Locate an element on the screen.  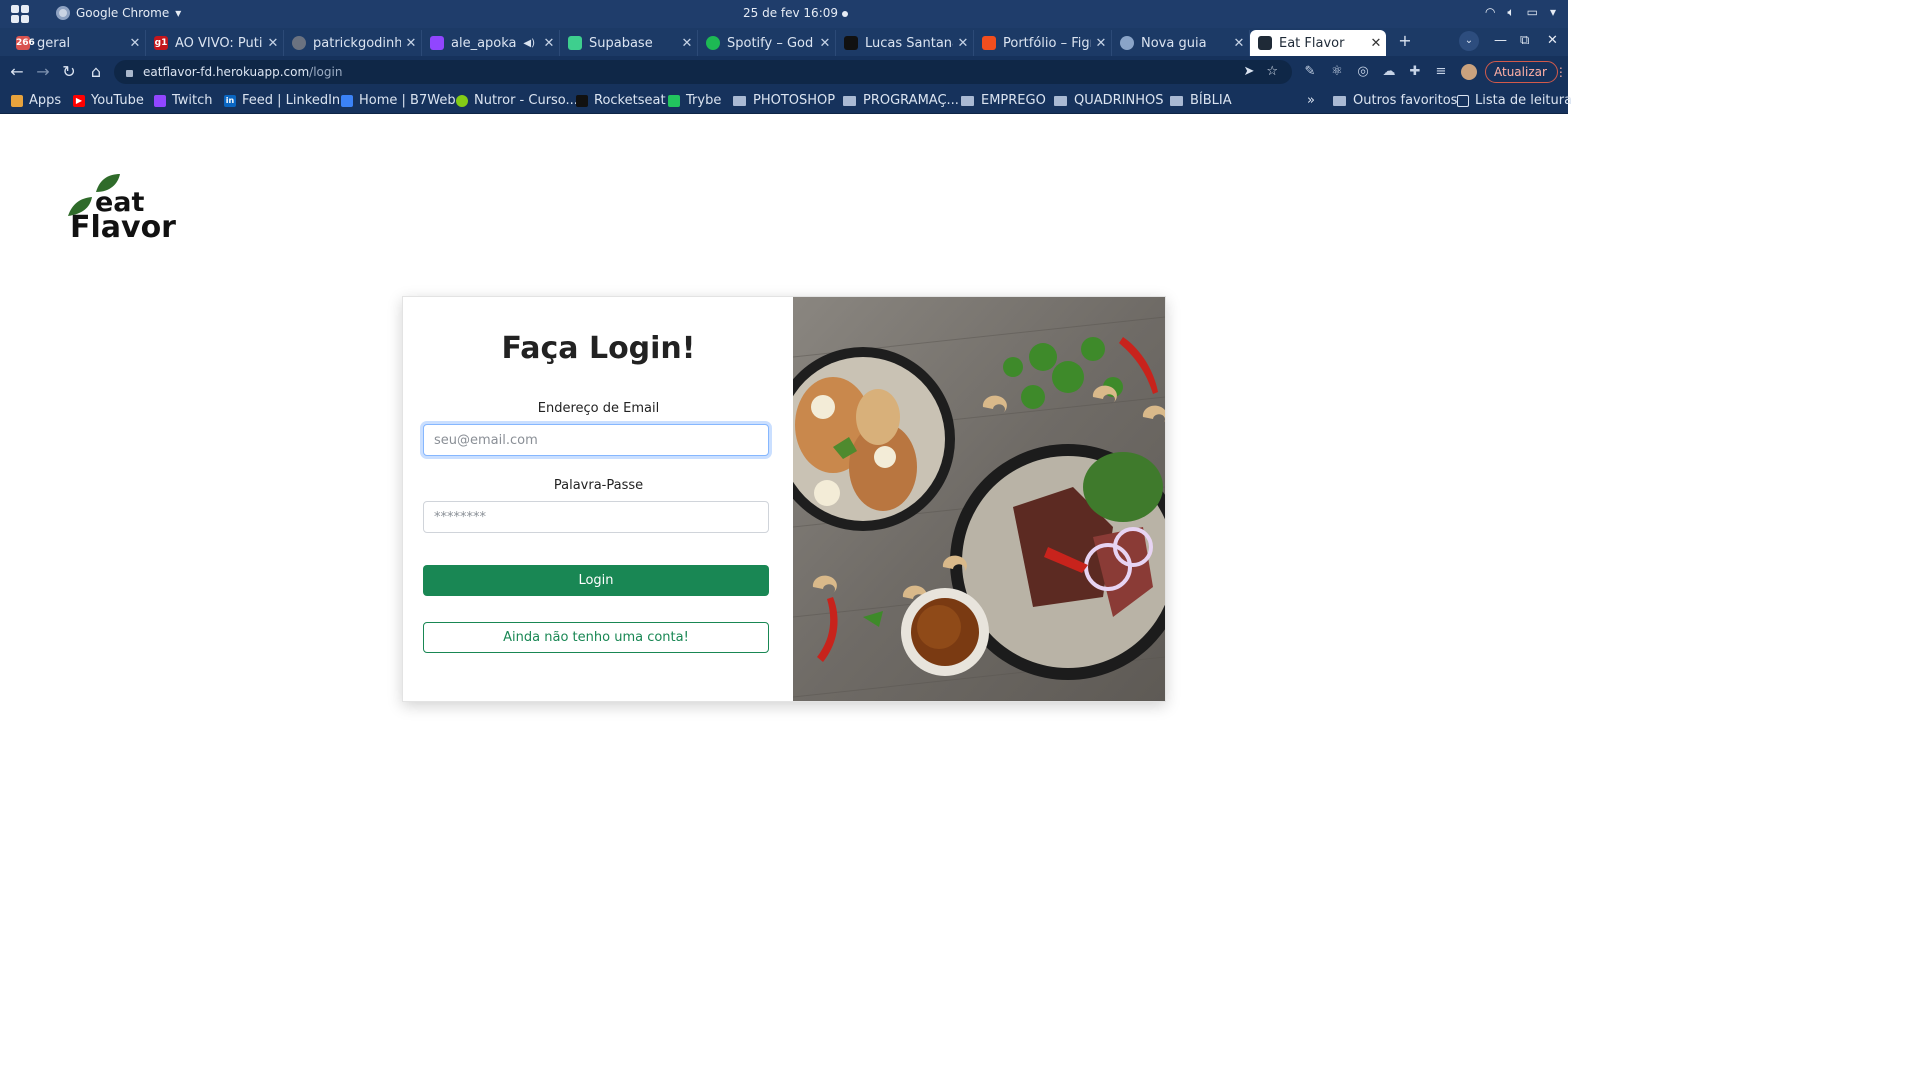
nutror-icon is located at coordinates (462, 100).